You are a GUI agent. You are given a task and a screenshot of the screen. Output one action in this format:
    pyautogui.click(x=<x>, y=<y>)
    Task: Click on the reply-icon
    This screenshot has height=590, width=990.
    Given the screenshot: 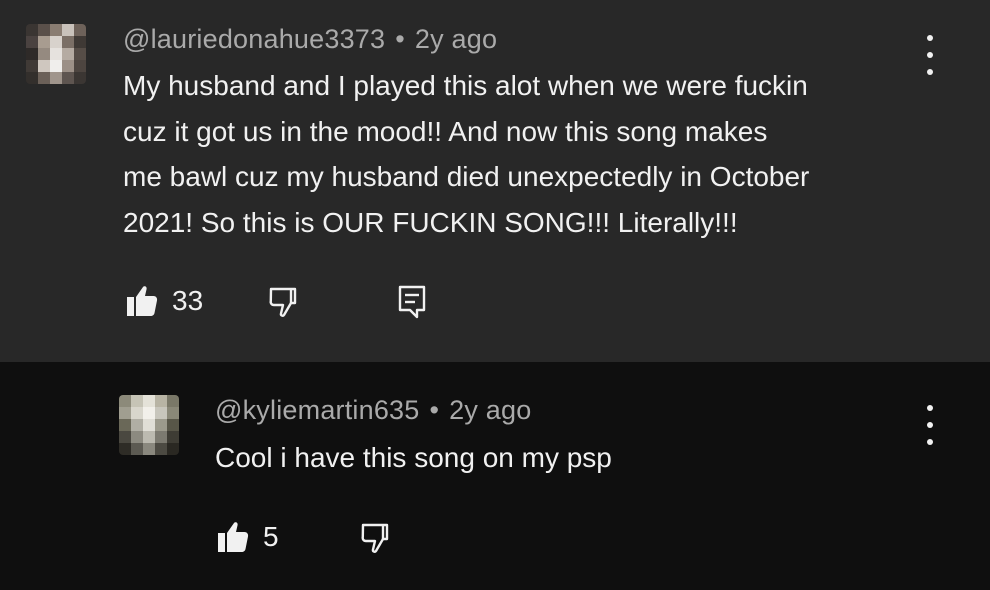 What is the action you would take?
    pyautogui.click(x=412, y=302)
    